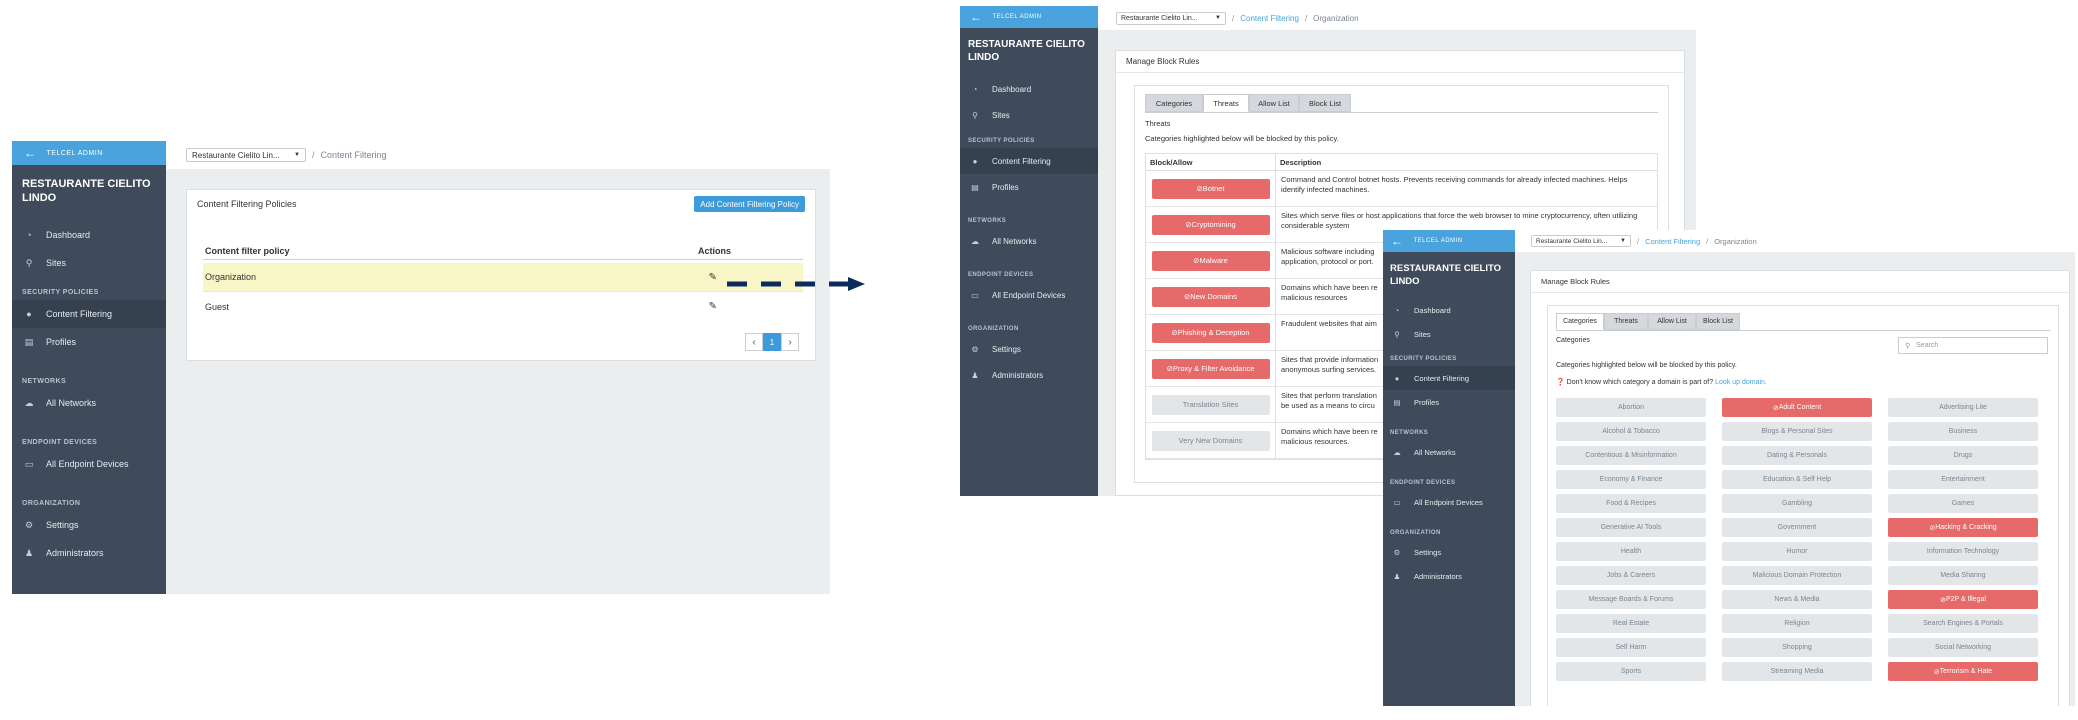  Describe the element at coordinates (1963, 431) in the screenshot. I see `category-toggle-5: Business` at that location.